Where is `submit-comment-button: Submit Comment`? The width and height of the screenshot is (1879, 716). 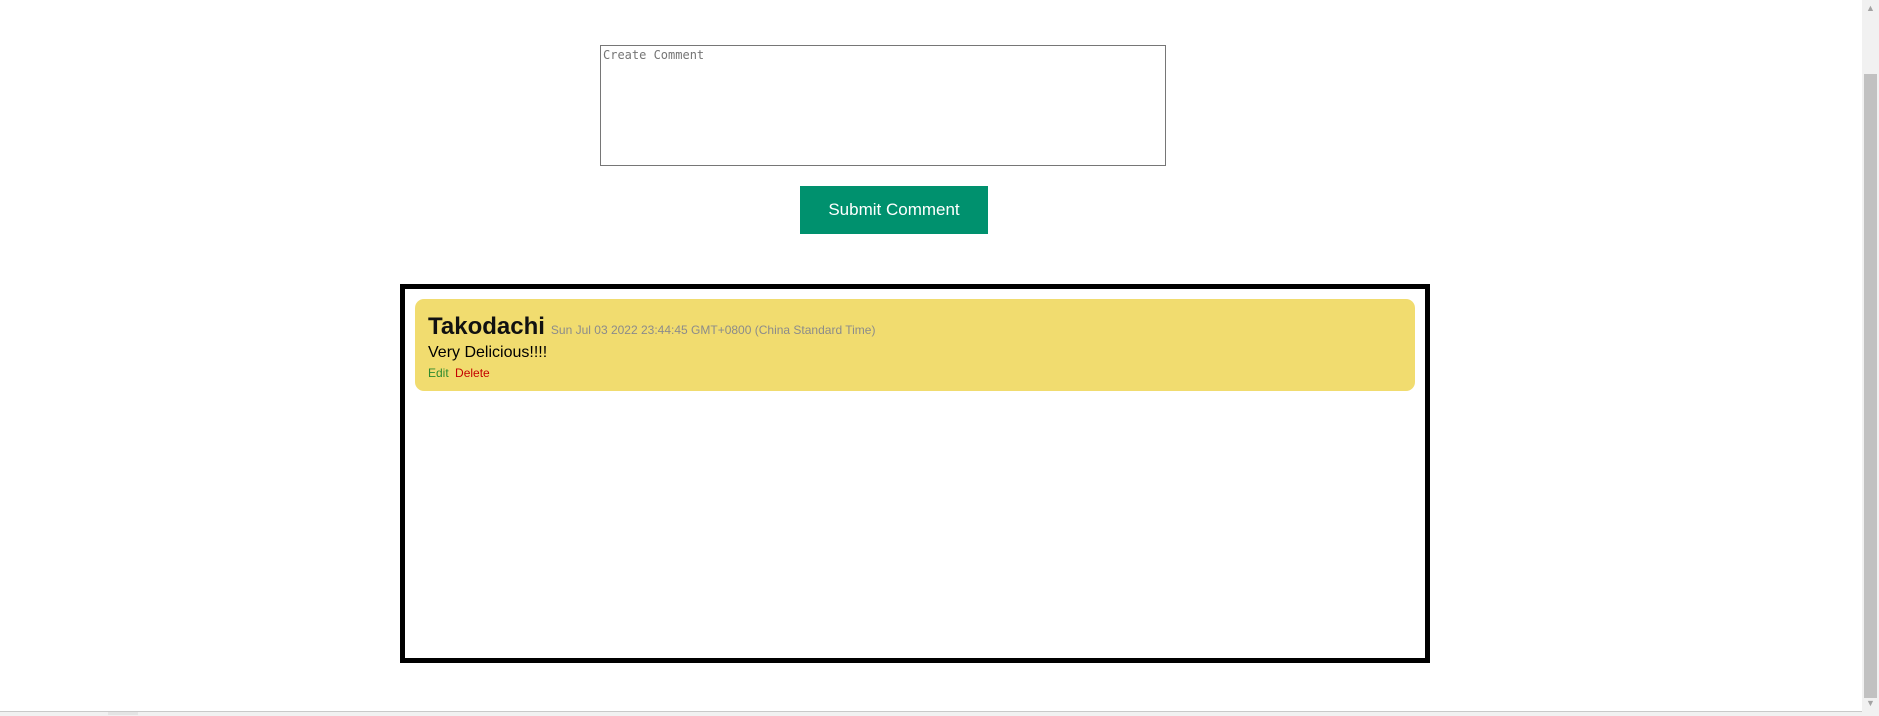 submit-comment-button: Submit Comment is located at coordinates (894, 210).